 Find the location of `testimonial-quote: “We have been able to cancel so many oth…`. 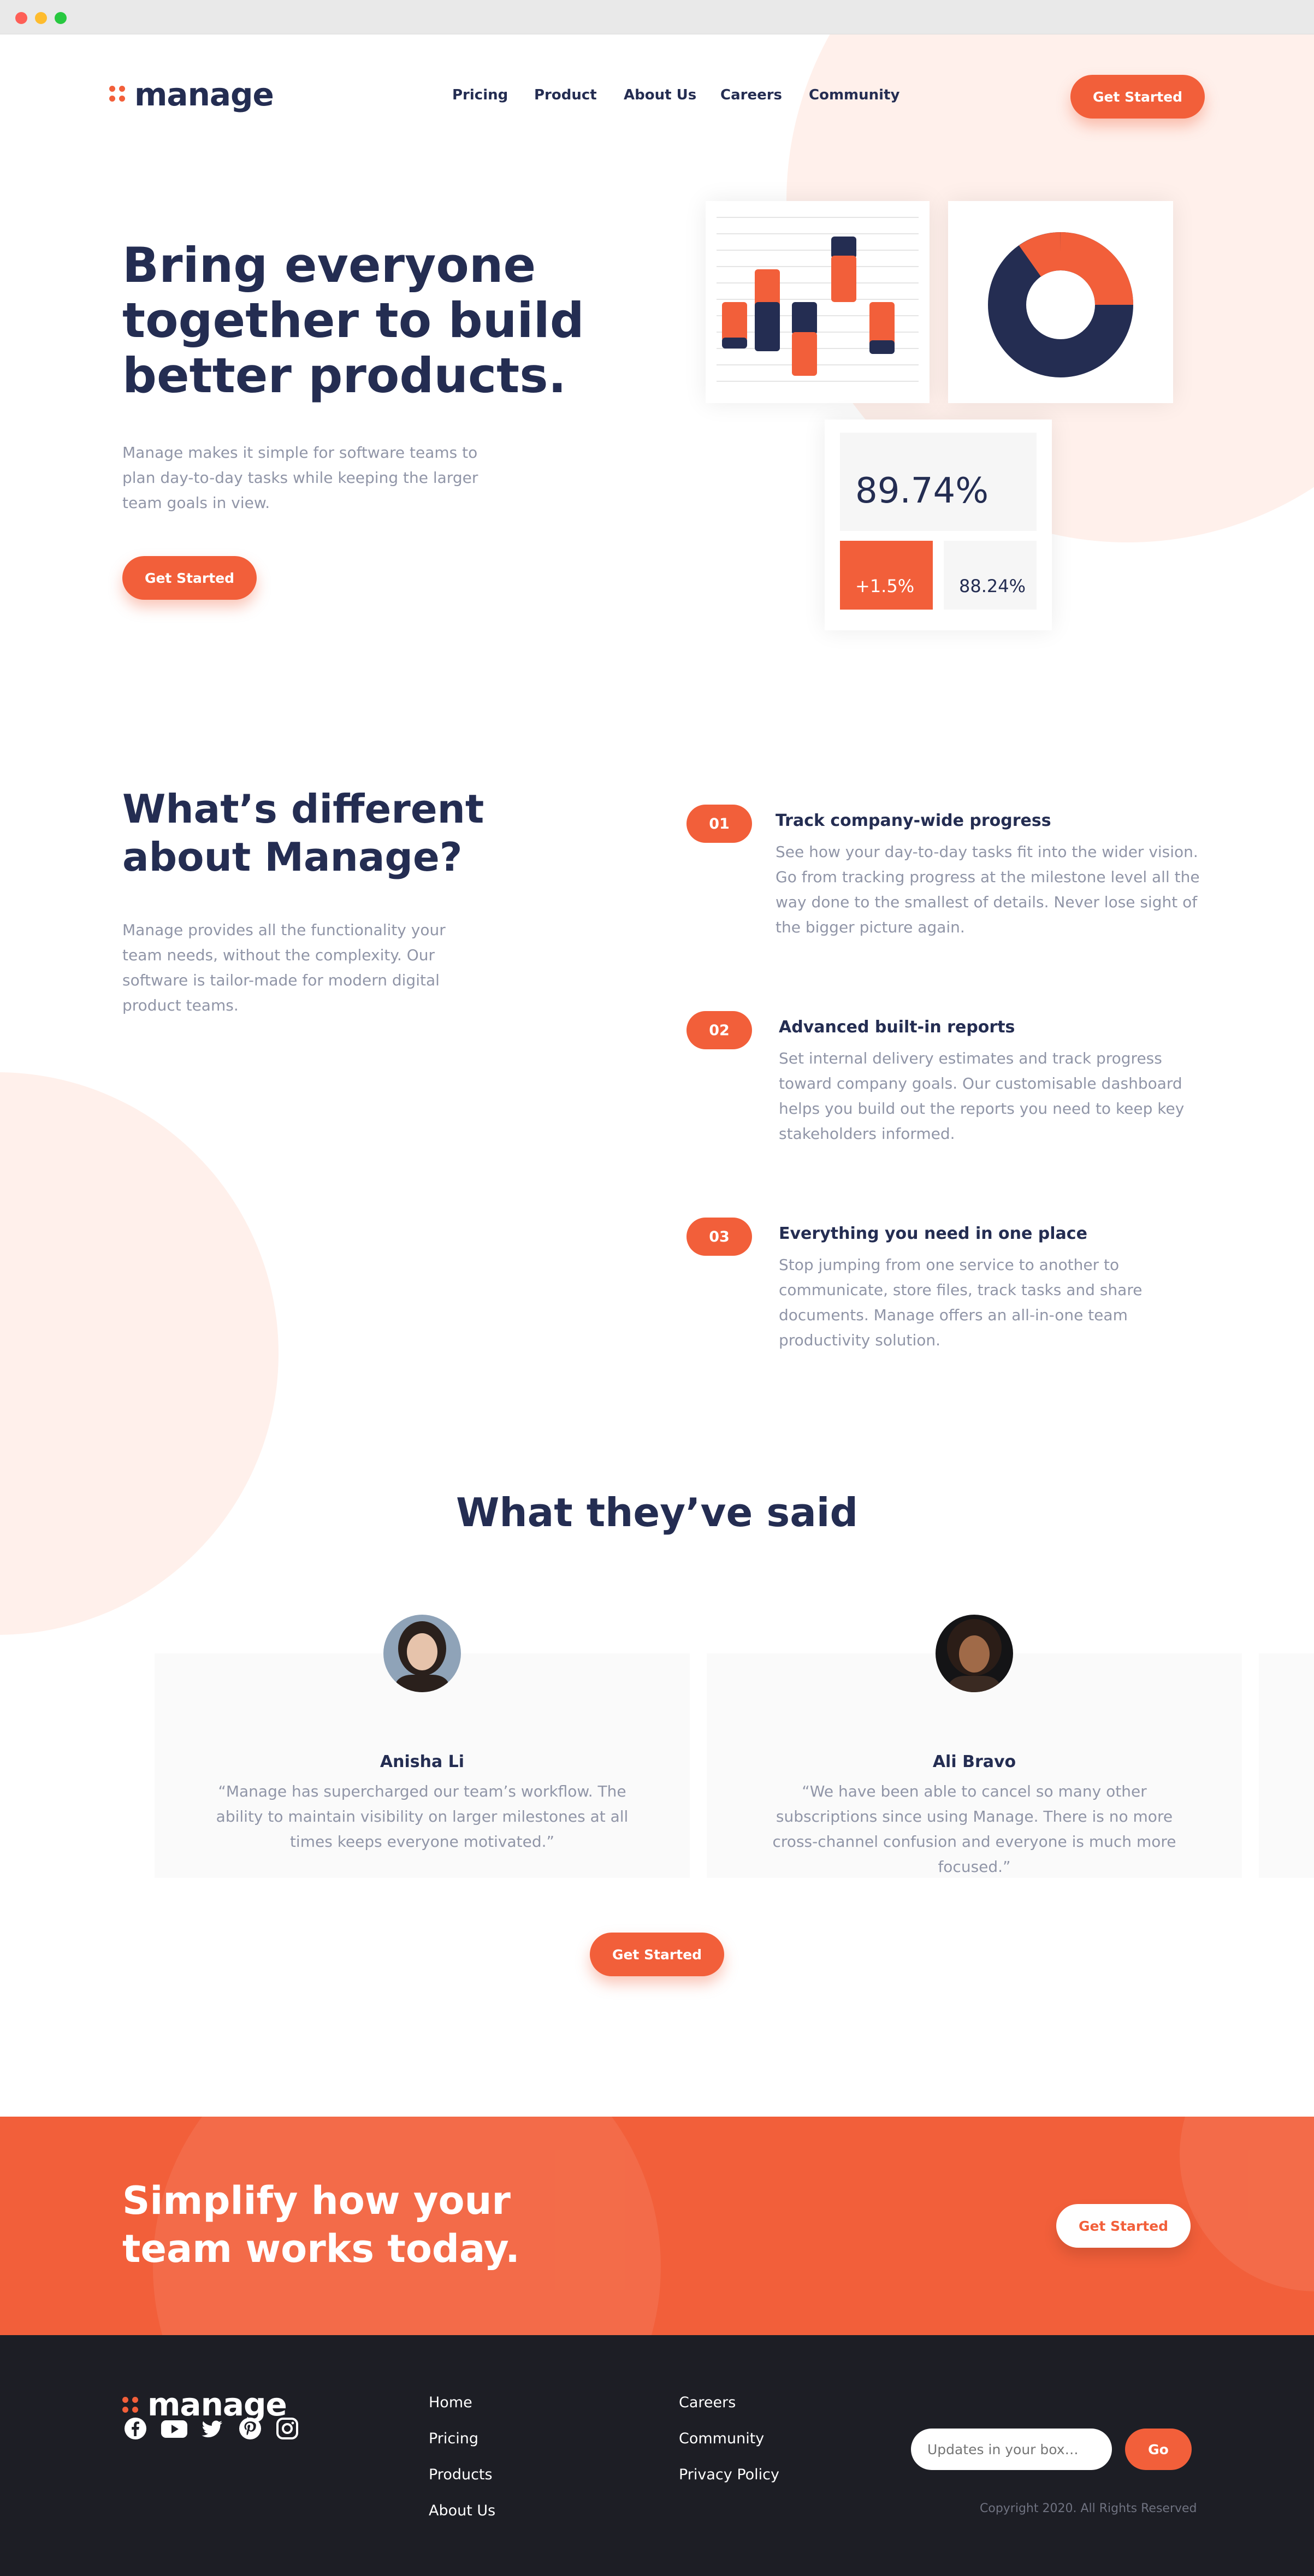

testimonial-quote: “We have been able to cancel so many oth… is located at coordinates (974, 1829).